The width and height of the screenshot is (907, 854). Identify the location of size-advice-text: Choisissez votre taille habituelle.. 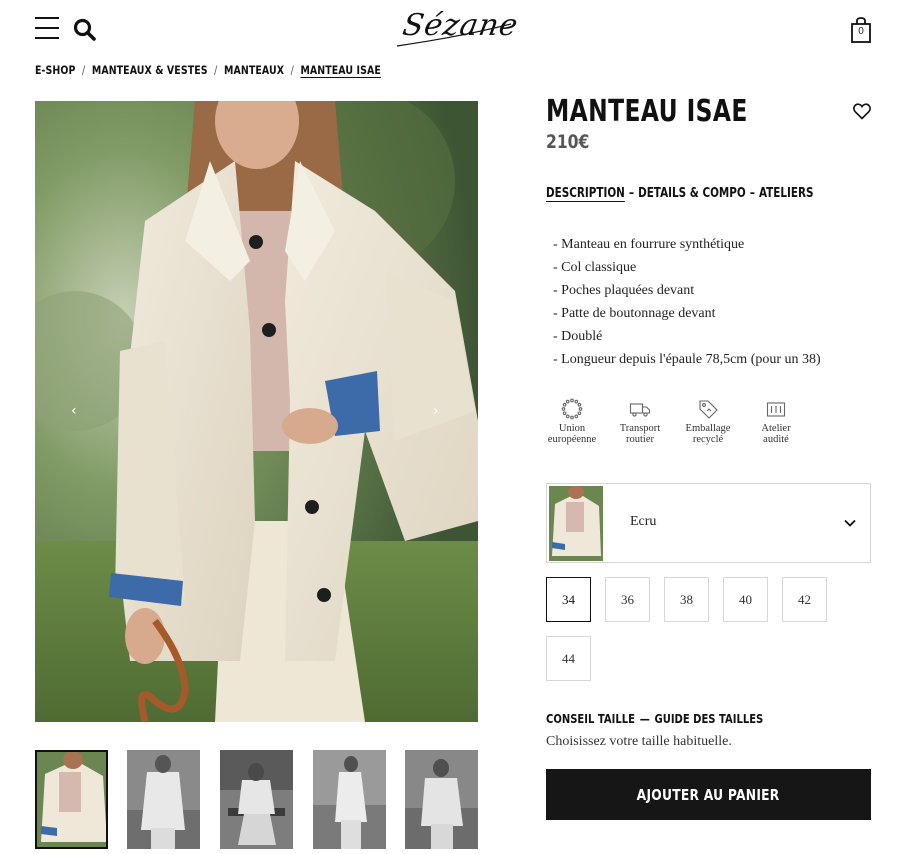
(639, 741).